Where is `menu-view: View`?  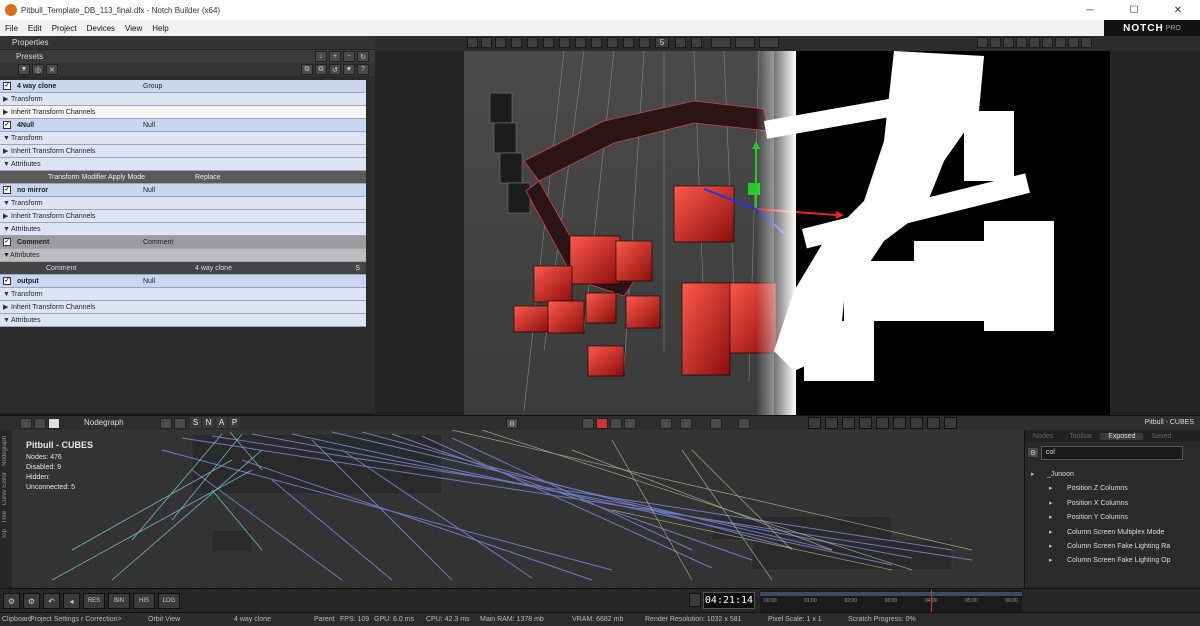 menu-view: View is located at coordinates (133, 28).